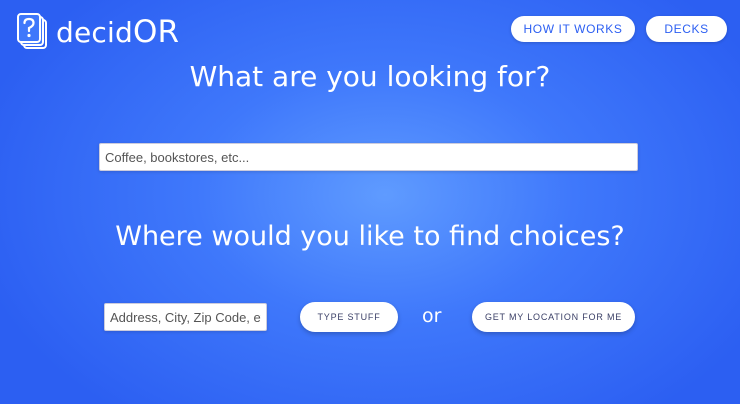  What do you see at coordinates (370, 76) in the screenshot?
I see `search-heading: What are you looking for?` at bounding box center [370, 76].